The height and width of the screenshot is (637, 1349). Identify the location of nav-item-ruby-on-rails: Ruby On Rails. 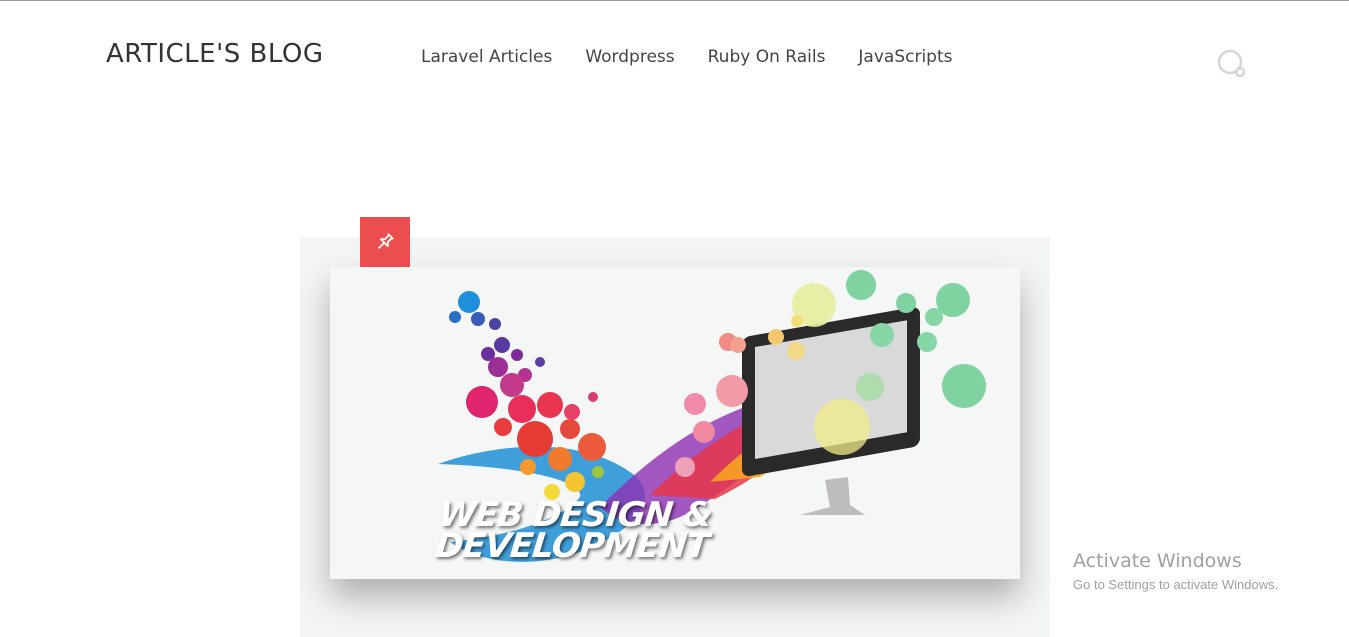
(767, 57).